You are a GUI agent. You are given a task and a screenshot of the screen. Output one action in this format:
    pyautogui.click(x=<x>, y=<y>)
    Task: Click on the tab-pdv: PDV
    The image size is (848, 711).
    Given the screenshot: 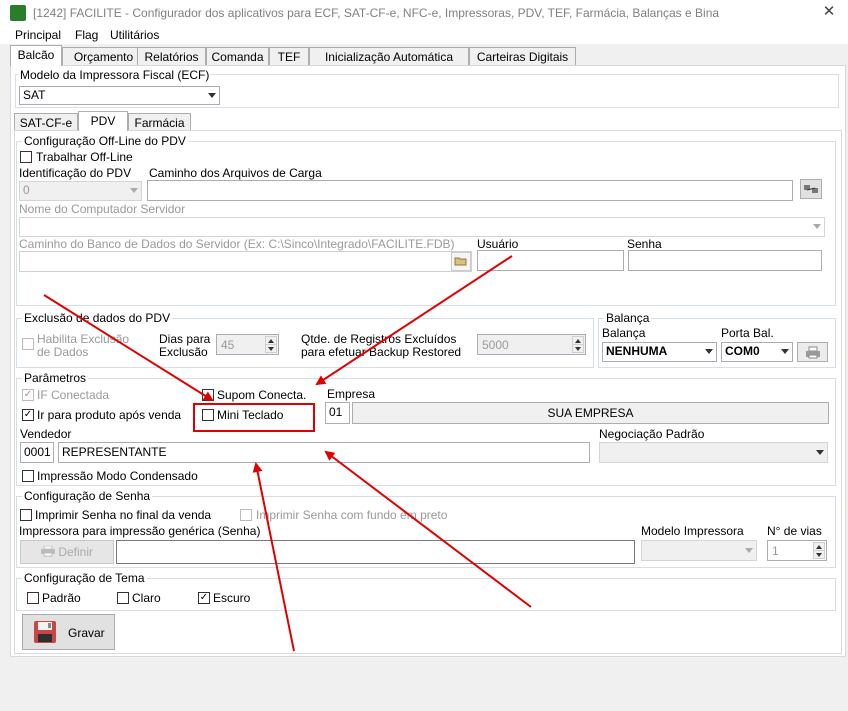 What is the action you would take?
    pyautogui.click(x=103, y=121)
    